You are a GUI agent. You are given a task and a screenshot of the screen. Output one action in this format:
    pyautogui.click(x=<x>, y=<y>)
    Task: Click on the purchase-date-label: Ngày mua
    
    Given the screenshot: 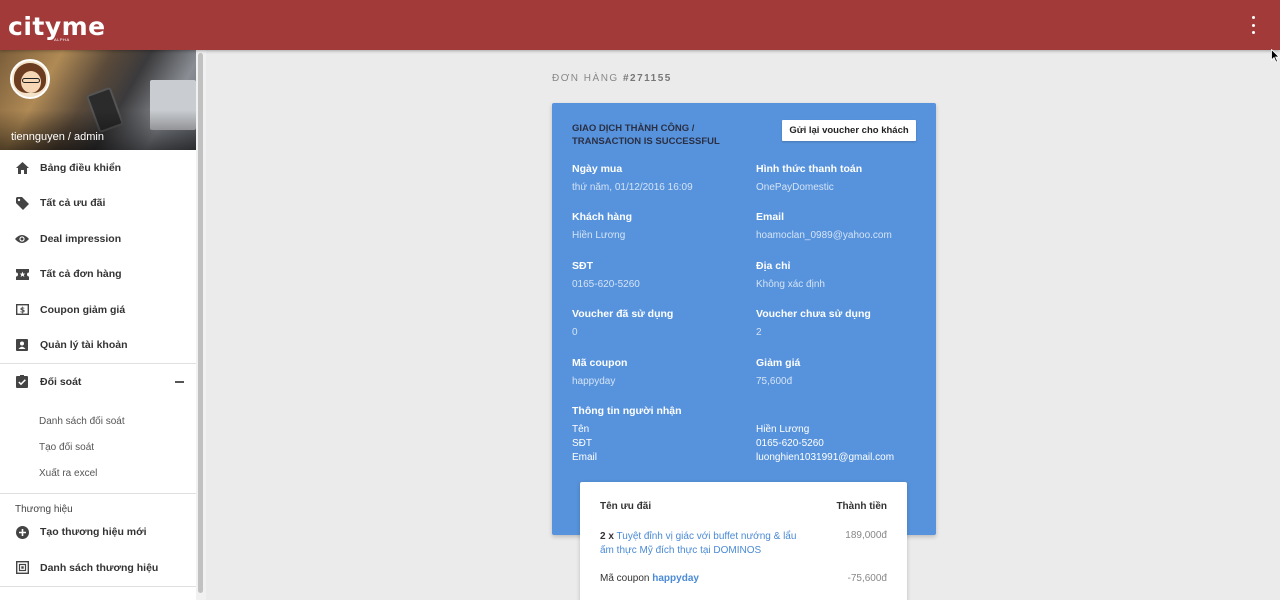 What is the action you would take?
    pyautogui.click(x=597, y=169)
    